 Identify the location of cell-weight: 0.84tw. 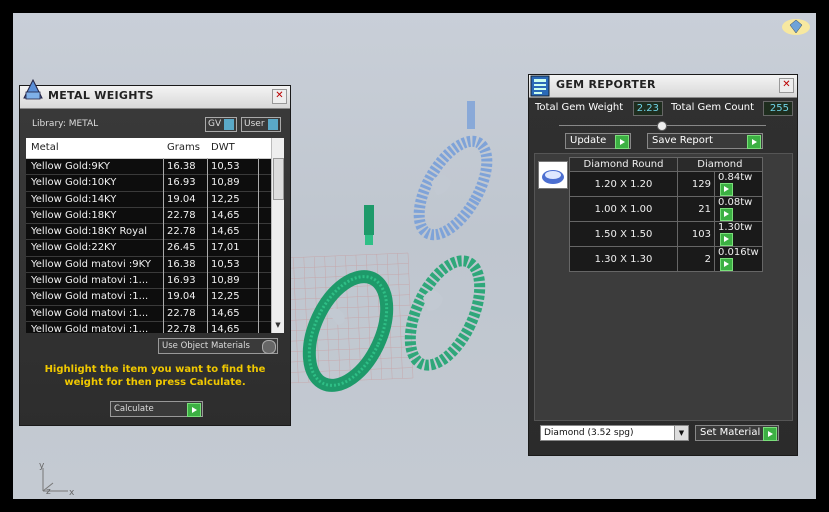
(738, 184).